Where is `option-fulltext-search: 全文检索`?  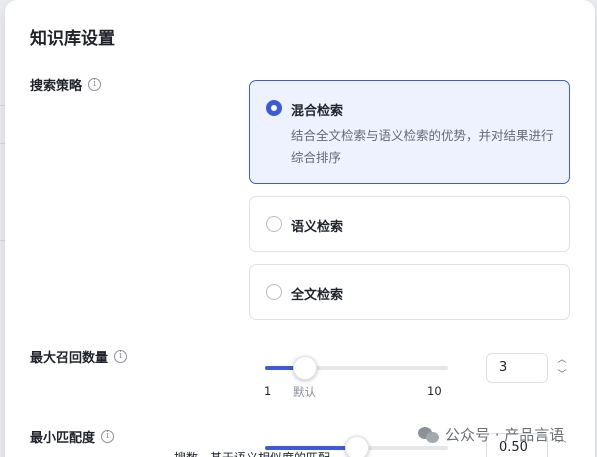 option-fulltext-search: 全文检索 is located at coordinates (409, 292).